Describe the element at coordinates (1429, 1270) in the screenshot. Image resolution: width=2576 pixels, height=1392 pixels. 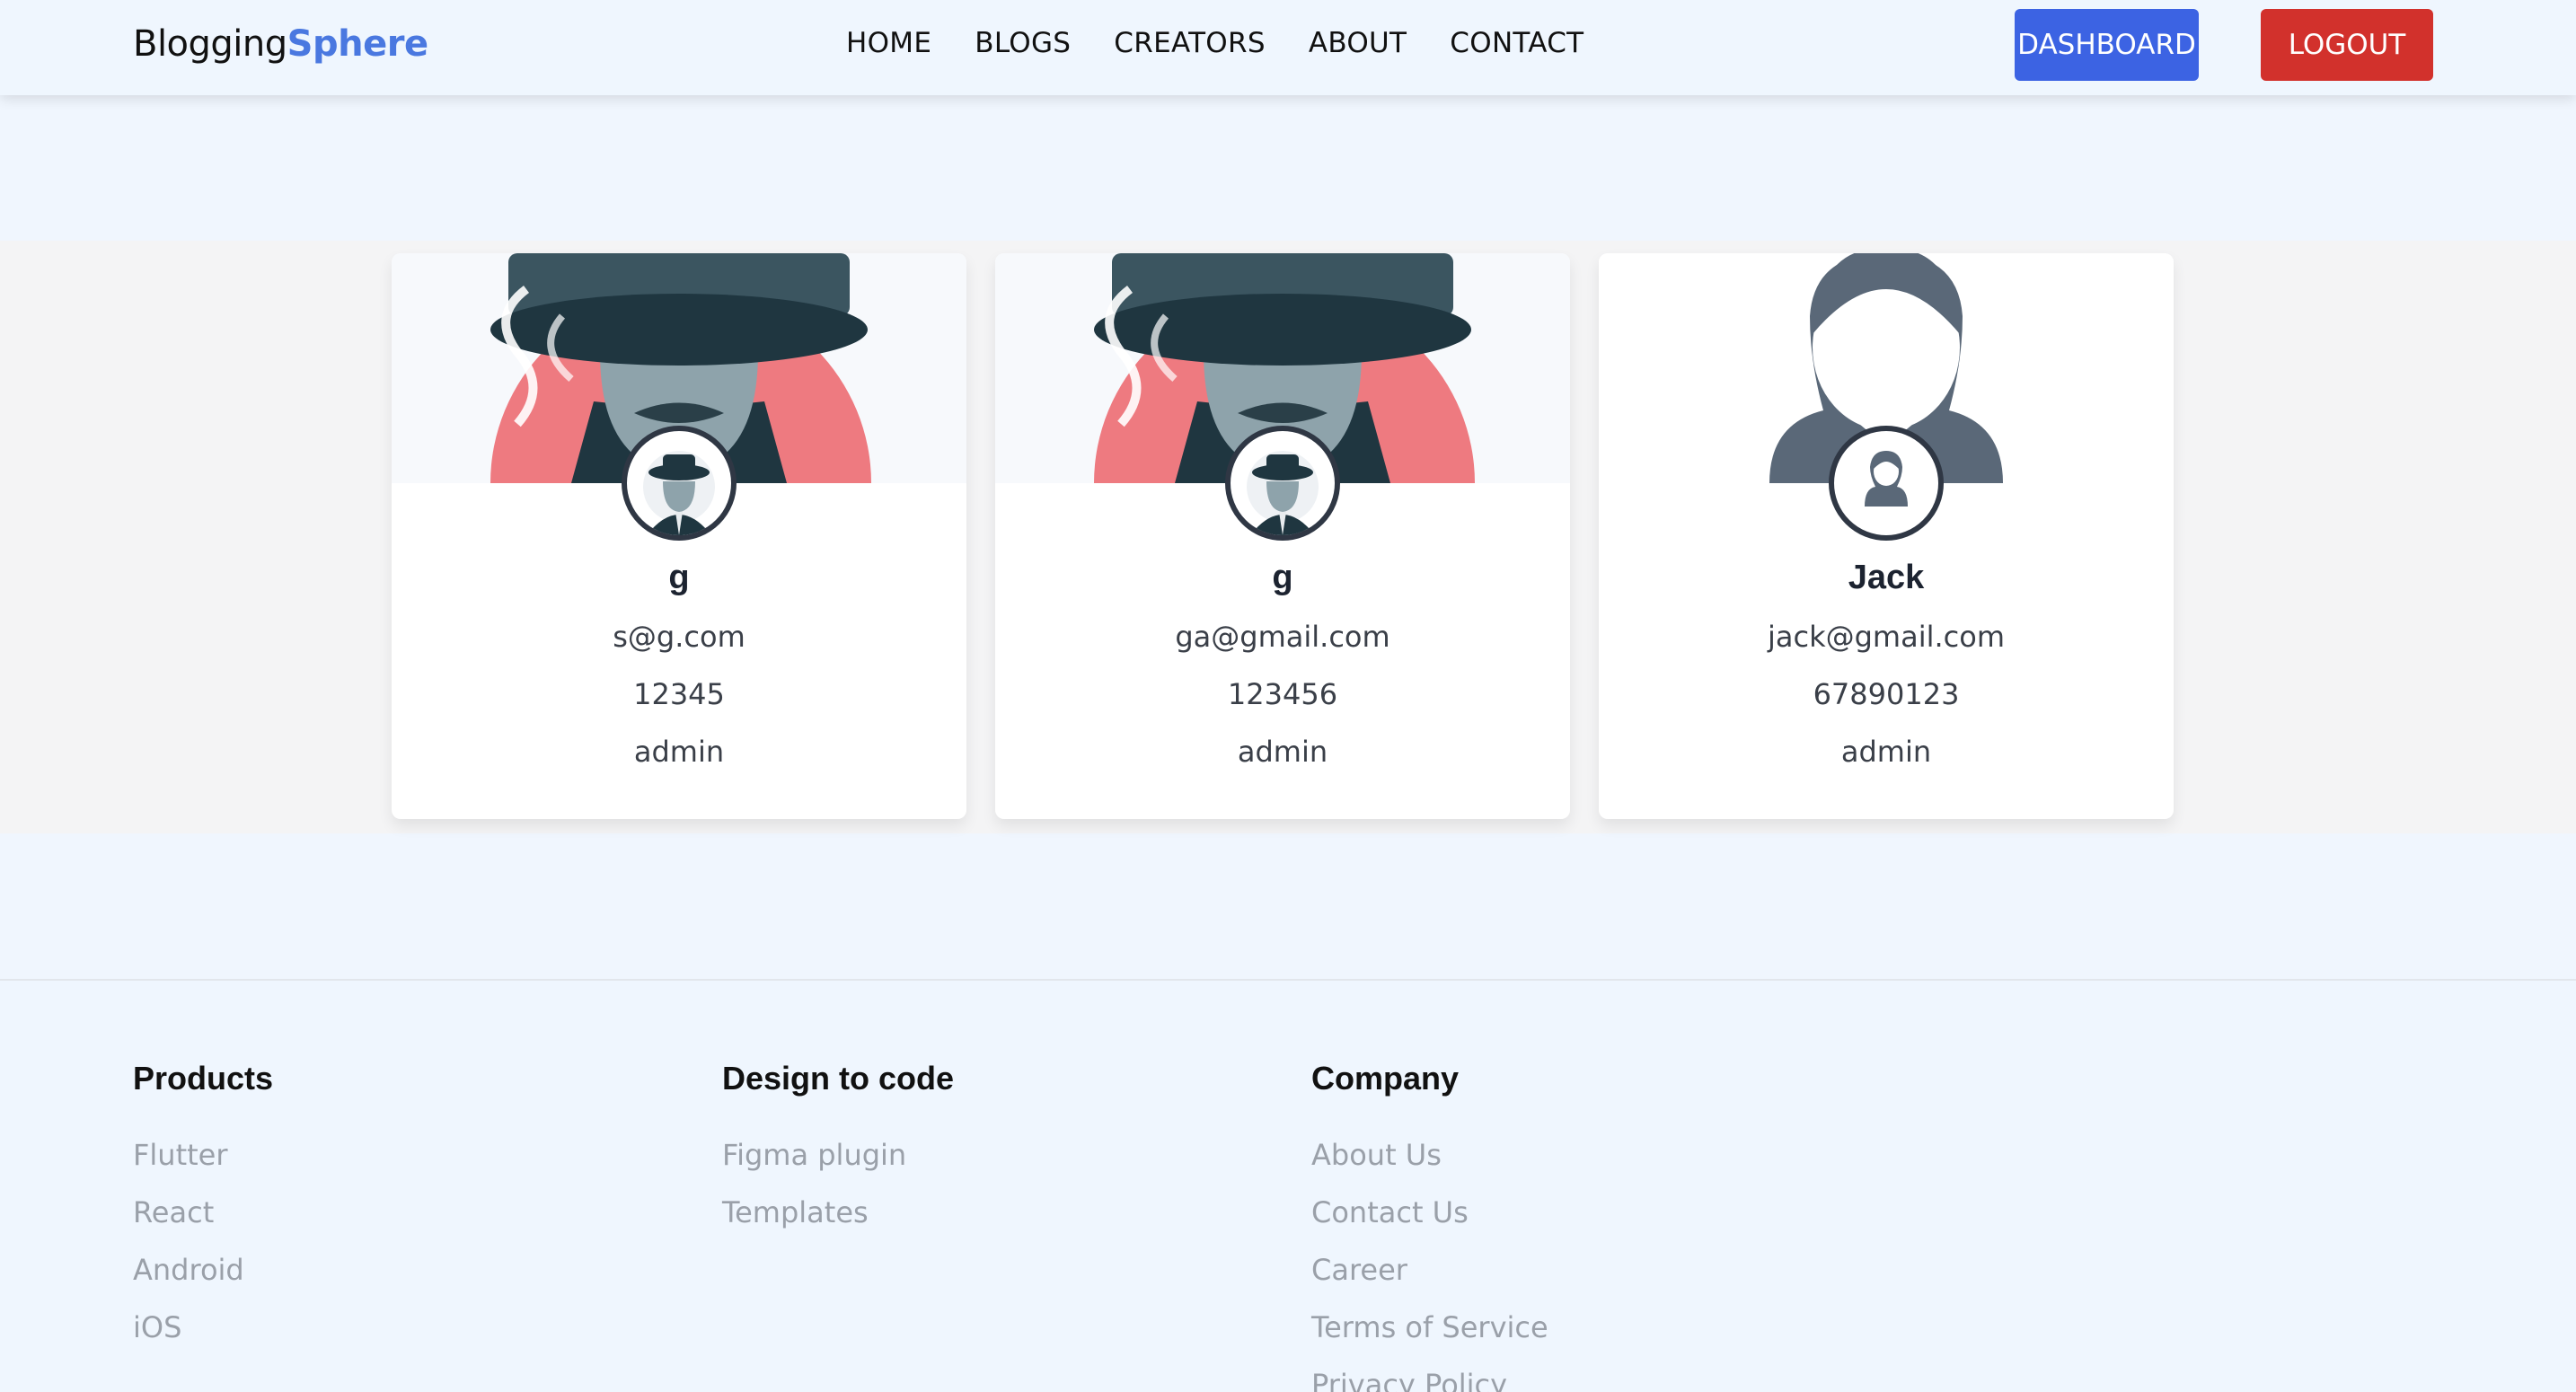
I see `footer-link-career: Career` at that location.